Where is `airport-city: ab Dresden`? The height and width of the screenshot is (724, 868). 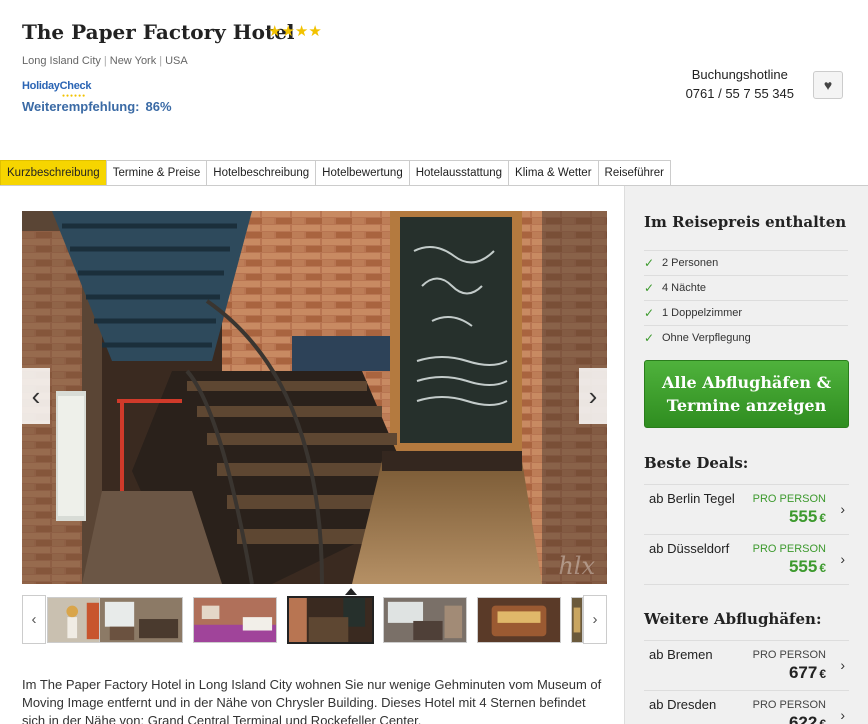 airport-city: ab Dresden is located at coordinates (683, 704).